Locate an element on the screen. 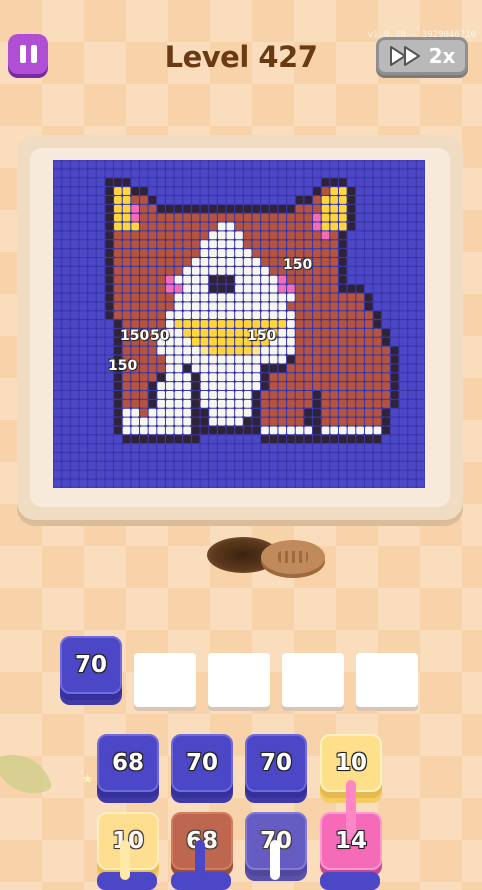 The width and height of the screenshot is (482, 890). speed-button: 2x is located at coordinates (422, 56).